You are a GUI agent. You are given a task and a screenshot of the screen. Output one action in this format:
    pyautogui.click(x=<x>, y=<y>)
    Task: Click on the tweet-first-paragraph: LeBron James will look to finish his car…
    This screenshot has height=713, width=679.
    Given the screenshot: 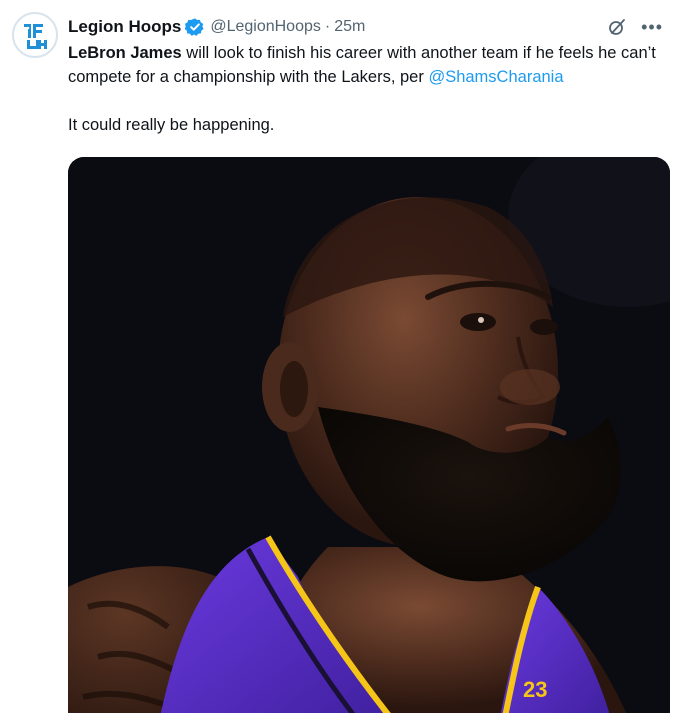 What is the action you would take?
    pyautogui.click(x=368, y=65)
    